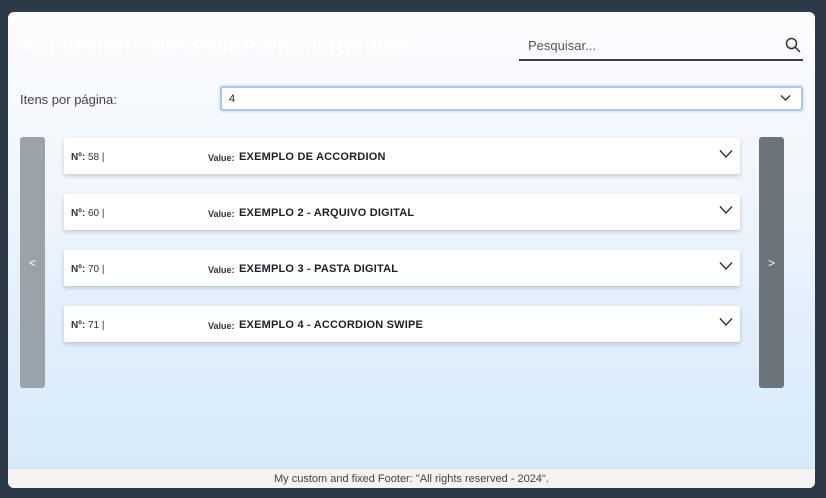 The height and width of the screenshot is (498, 826). Describe the element at coordinates (232, 99) in the screenshot. I see `per-page-value: 4` at that location.